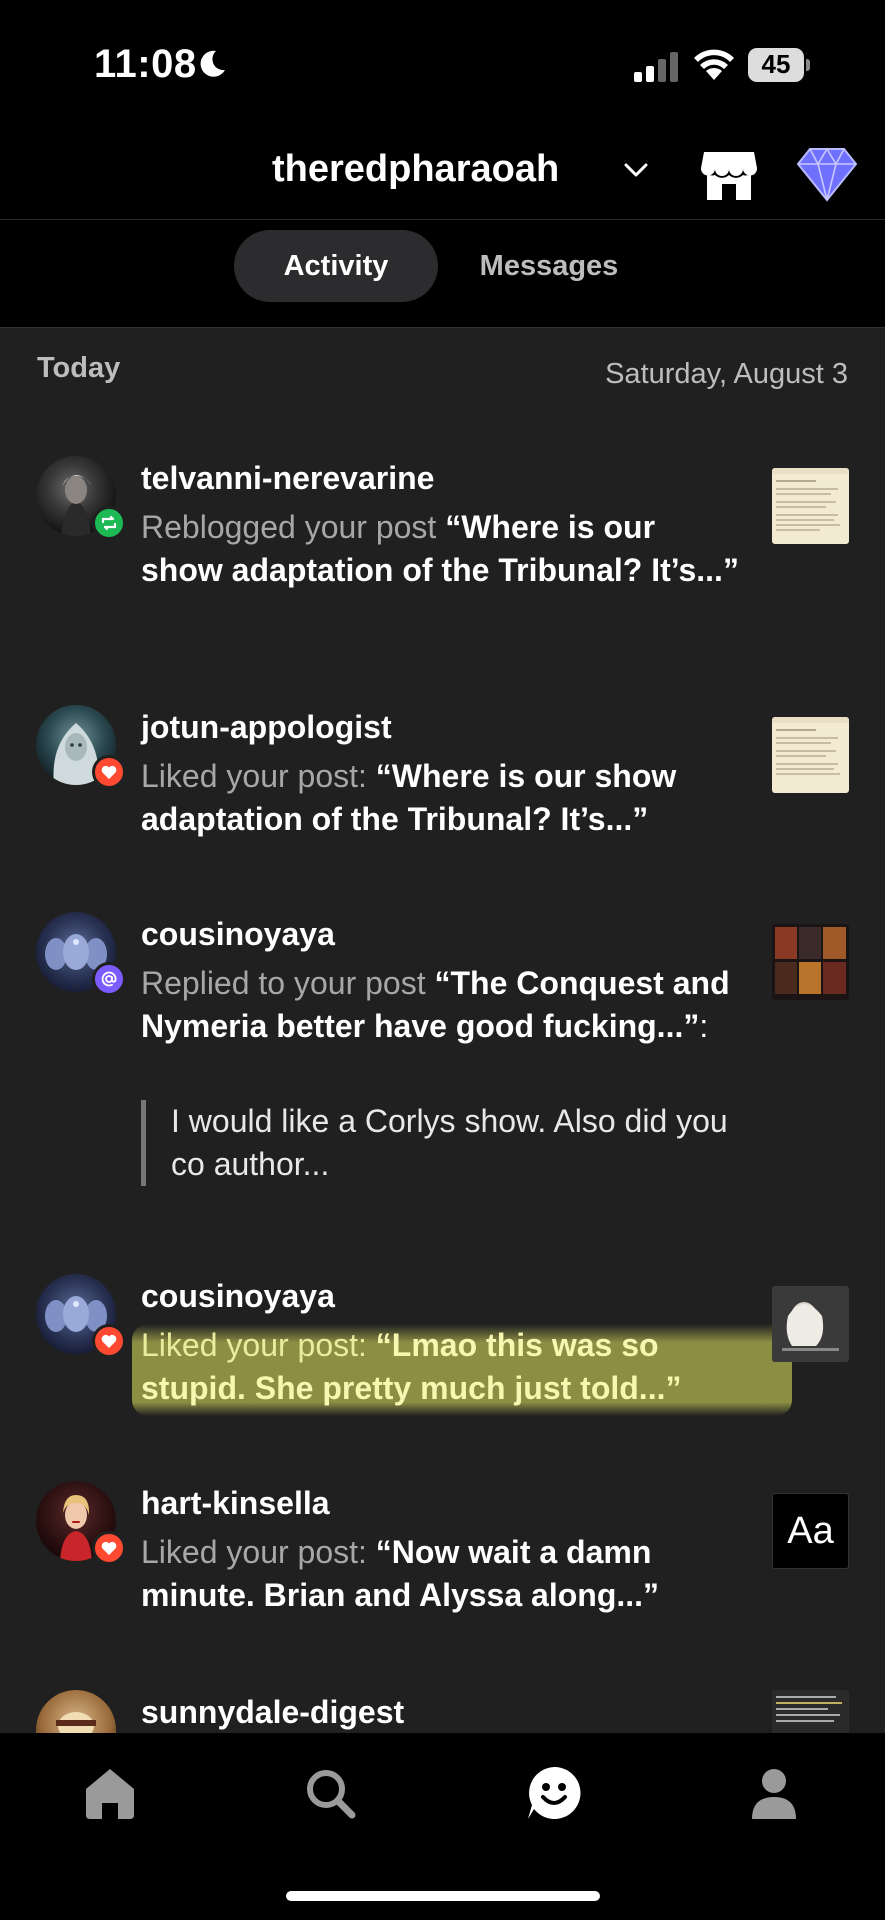  I want to click on bottom-tab-bar, so click(442, 1826).